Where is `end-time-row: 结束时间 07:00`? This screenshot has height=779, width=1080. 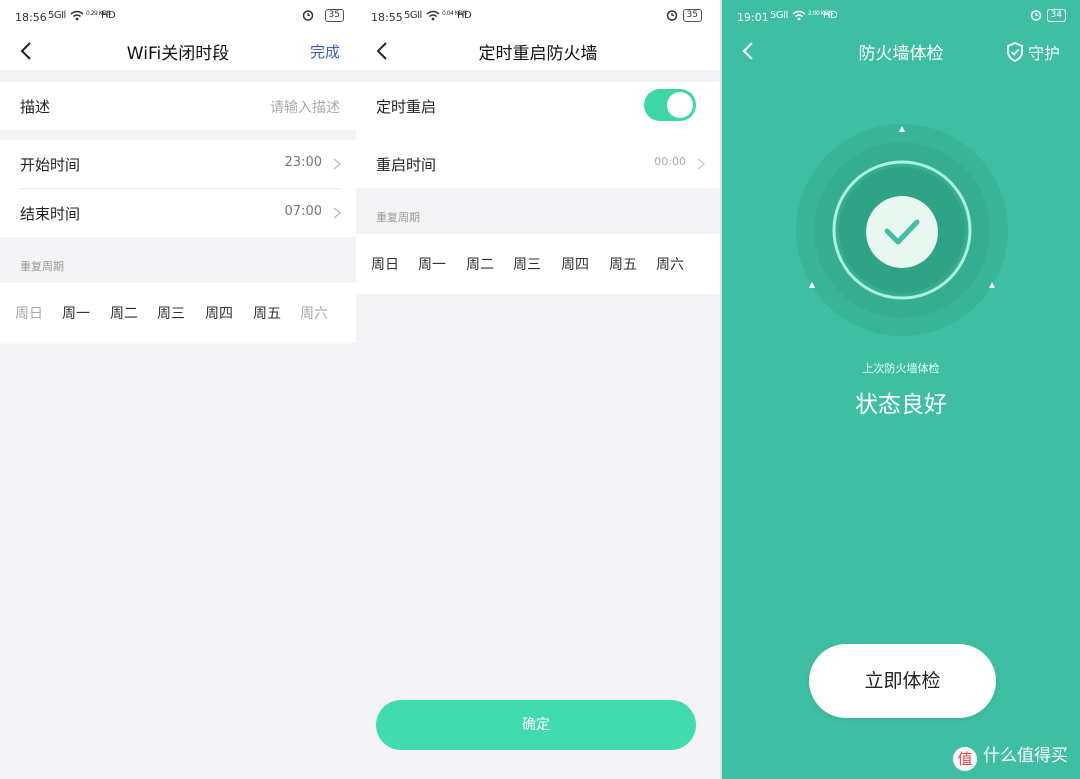 end-time-row: 结束时间 07:00 is located at coordinates (178, 213).